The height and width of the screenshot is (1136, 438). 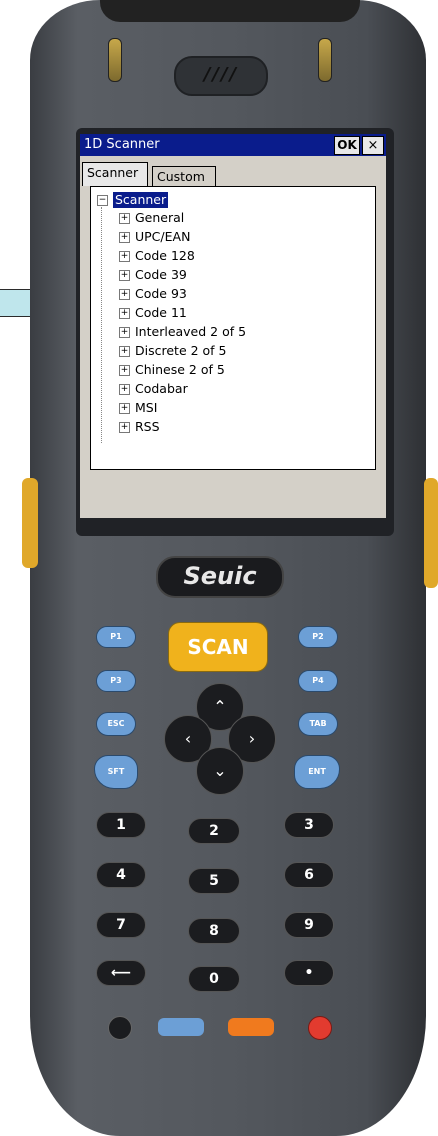 I want to click on key-0: 0, so click(x=214, y=979).